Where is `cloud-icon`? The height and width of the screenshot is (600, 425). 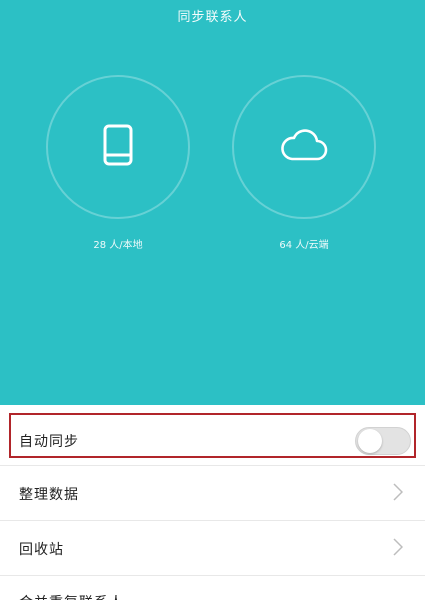 cloud-icon is located at coordinates (304, 147).